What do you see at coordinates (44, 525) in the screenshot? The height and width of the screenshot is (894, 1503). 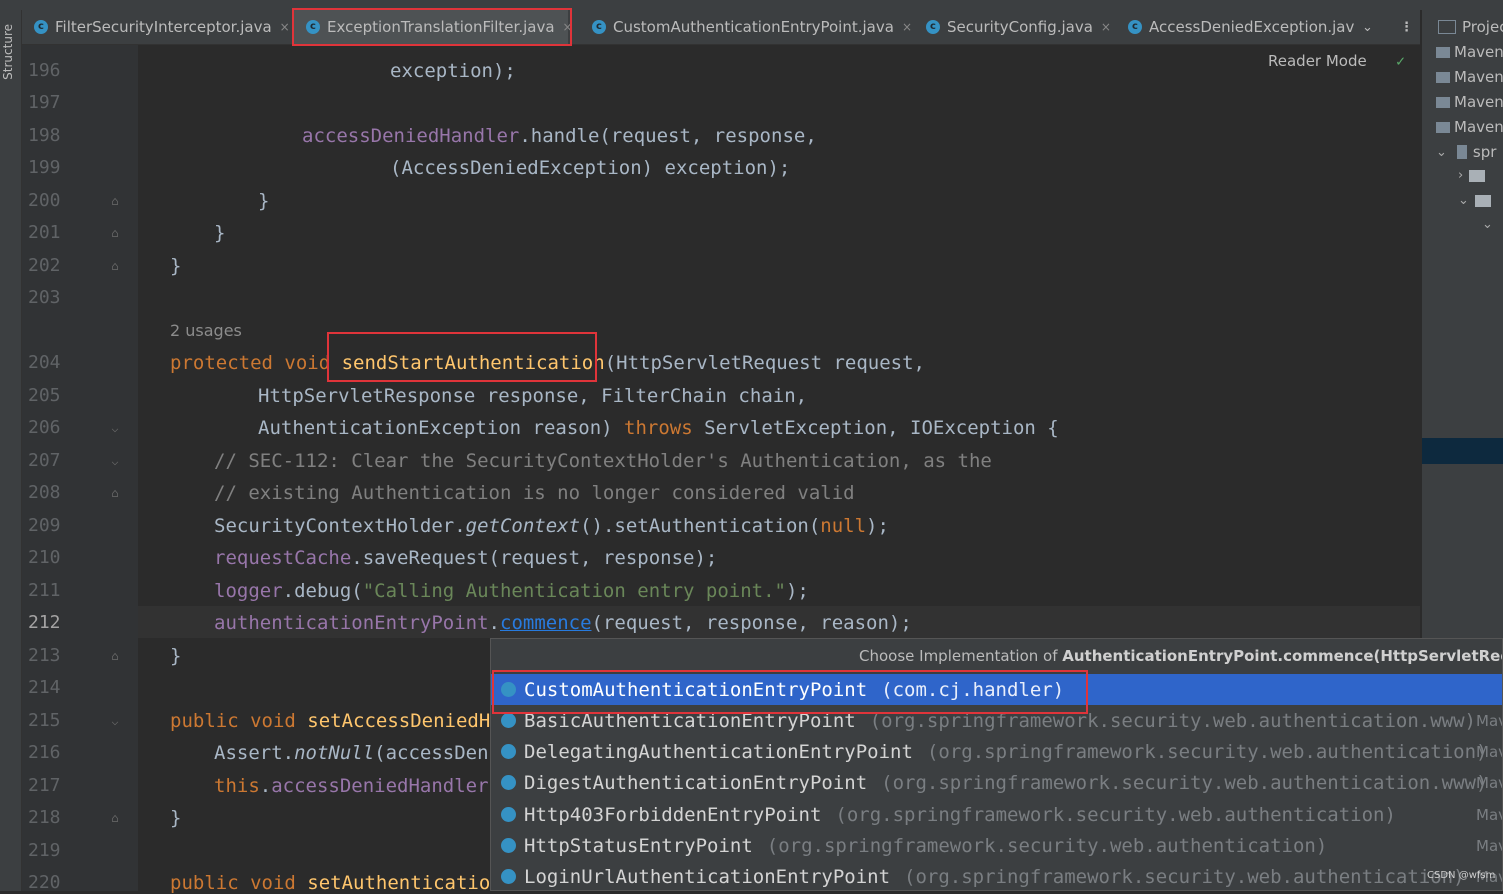 I see `line-number: 209` at bounding box center [44, 525].